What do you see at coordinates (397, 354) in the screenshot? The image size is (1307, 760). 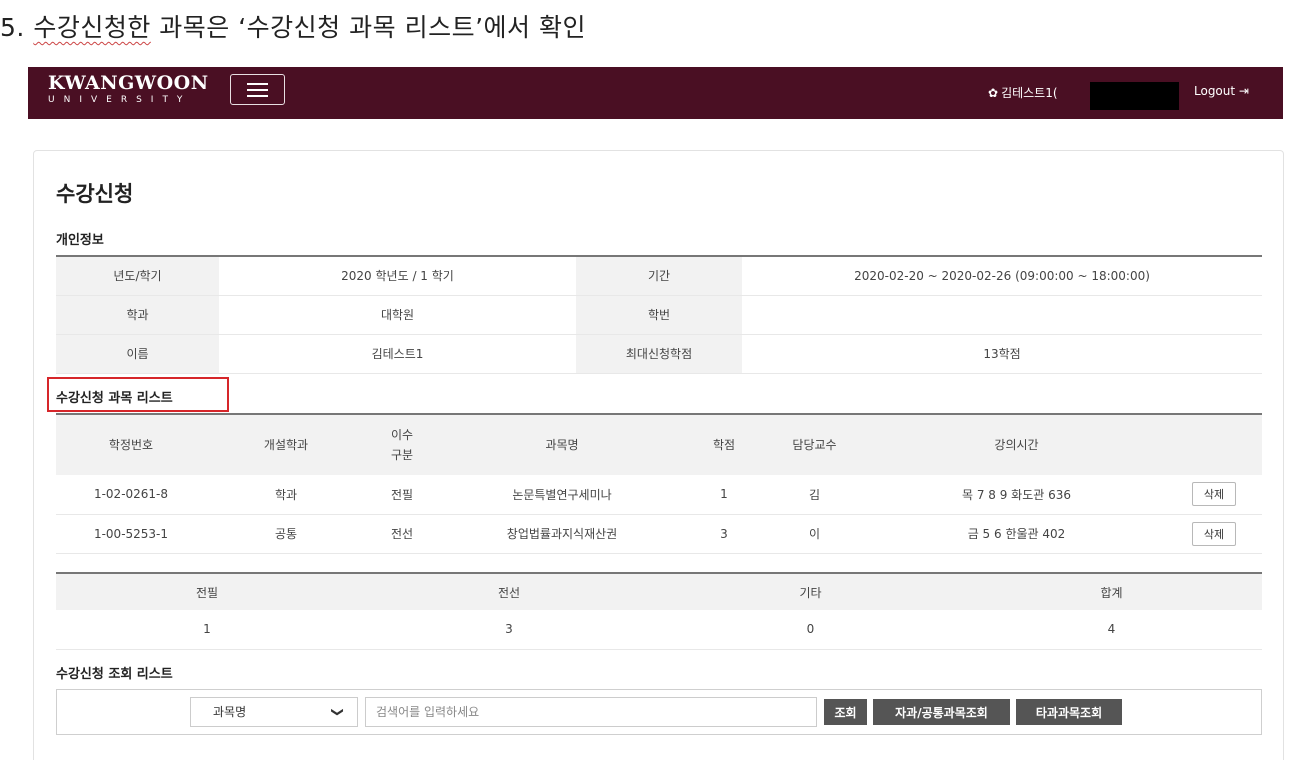 I see `info-value: 김테스트1` at bounding box center [397, 354].